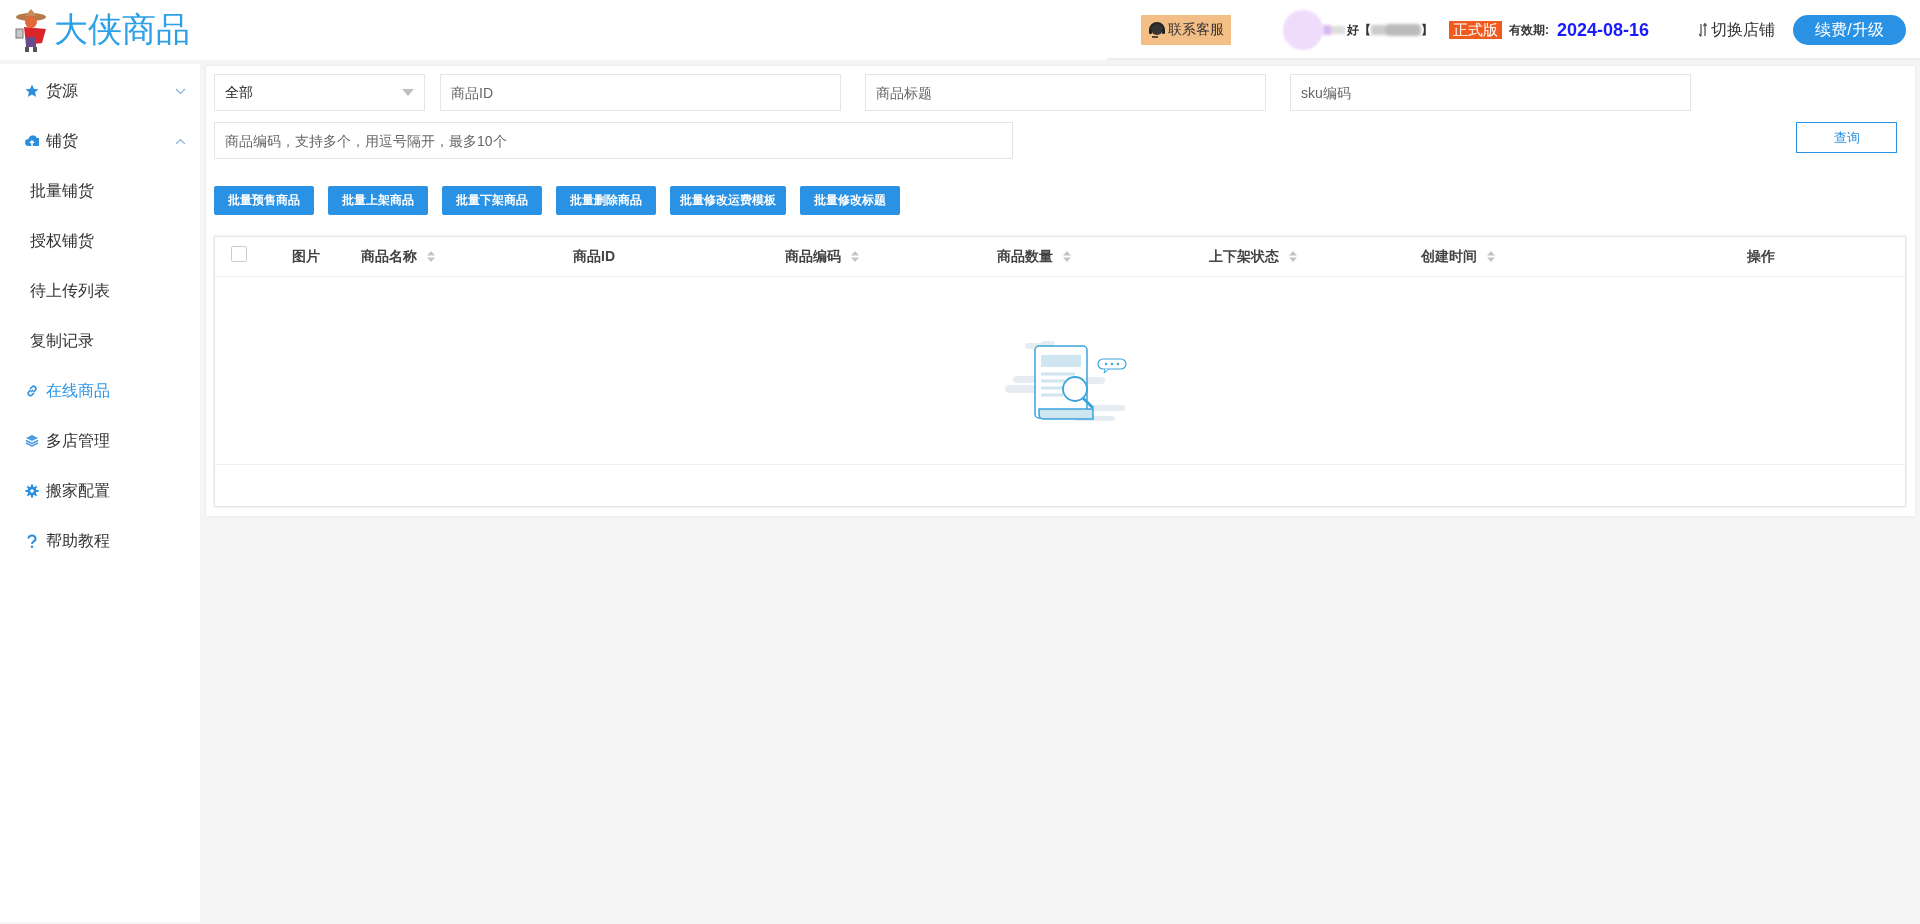 Image resolution: width=1920 pixels, height=924 pixels. What do you see at coordinates (100, 241) in the screenshot?
I see `sidebar-subitem: 授权铺货` at bounding box center [100, 241].